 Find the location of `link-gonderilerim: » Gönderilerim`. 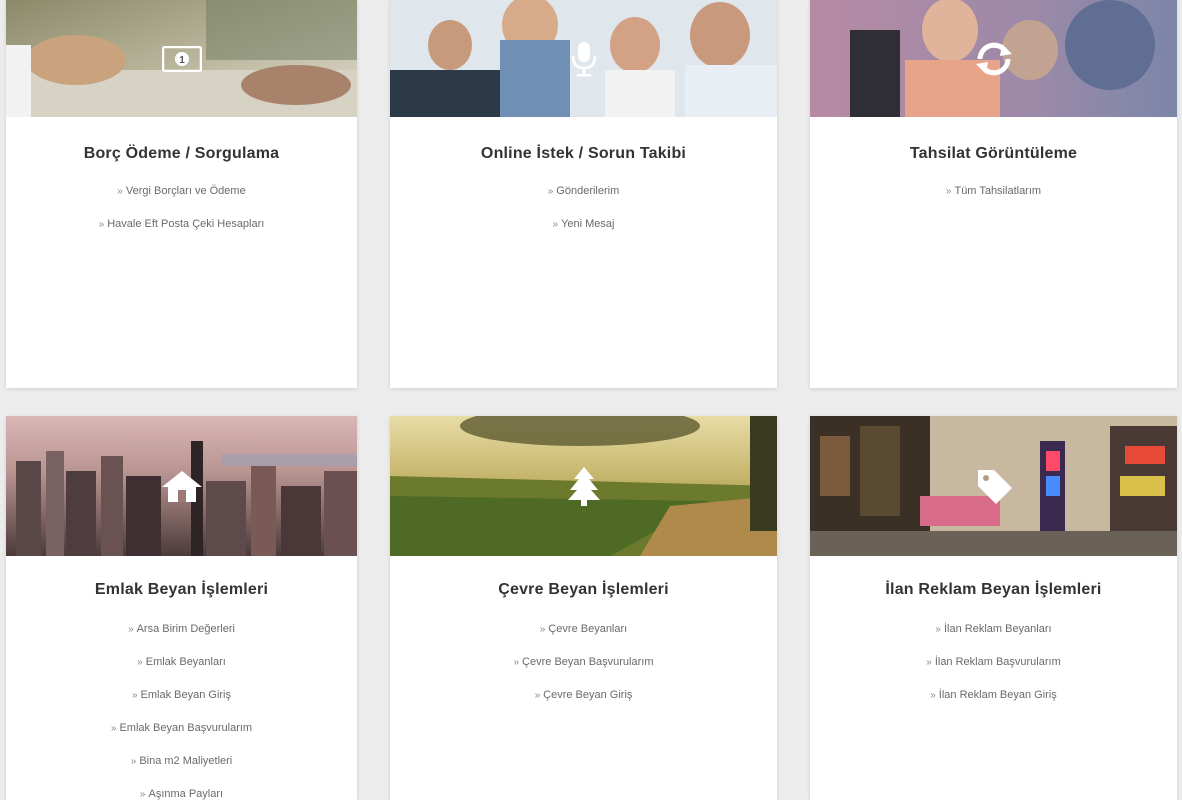

link-gonderilerim: » Gönderilerim is located at coordinates (583, 197).